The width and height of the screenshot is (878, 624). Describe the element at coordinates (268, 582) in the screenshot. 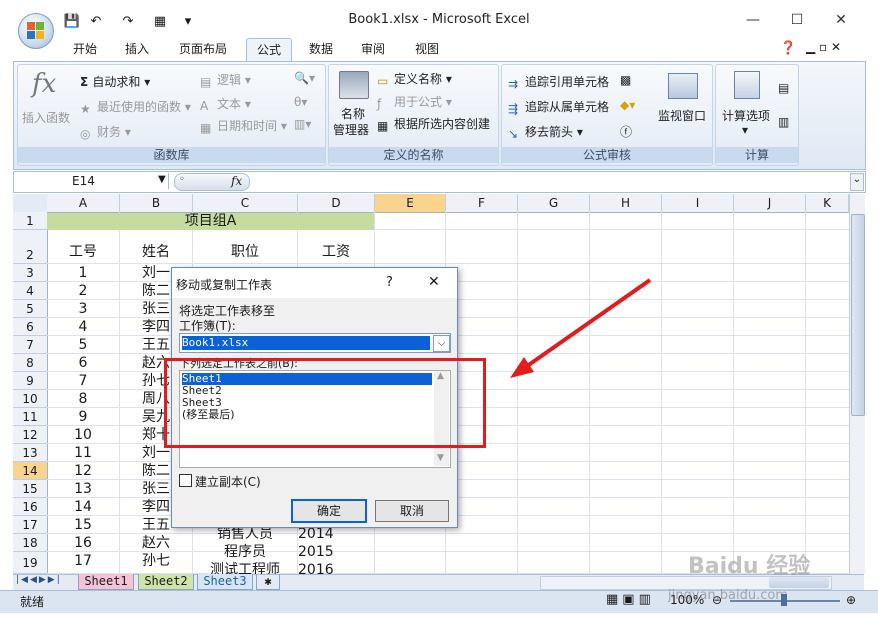

I see `insert-sheet-icon: ✱` at that location.